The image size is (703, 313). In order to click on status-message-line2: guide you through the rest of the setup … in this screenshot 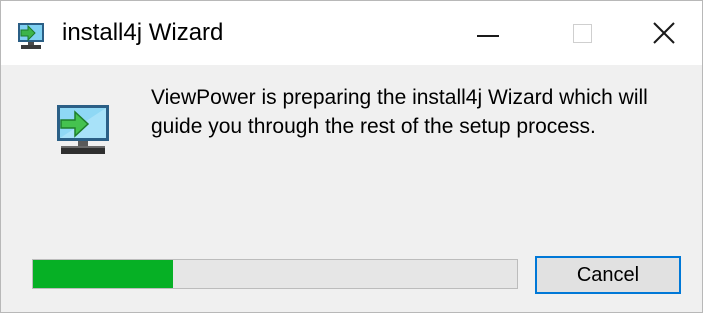, I will do `click(373, 126)`.